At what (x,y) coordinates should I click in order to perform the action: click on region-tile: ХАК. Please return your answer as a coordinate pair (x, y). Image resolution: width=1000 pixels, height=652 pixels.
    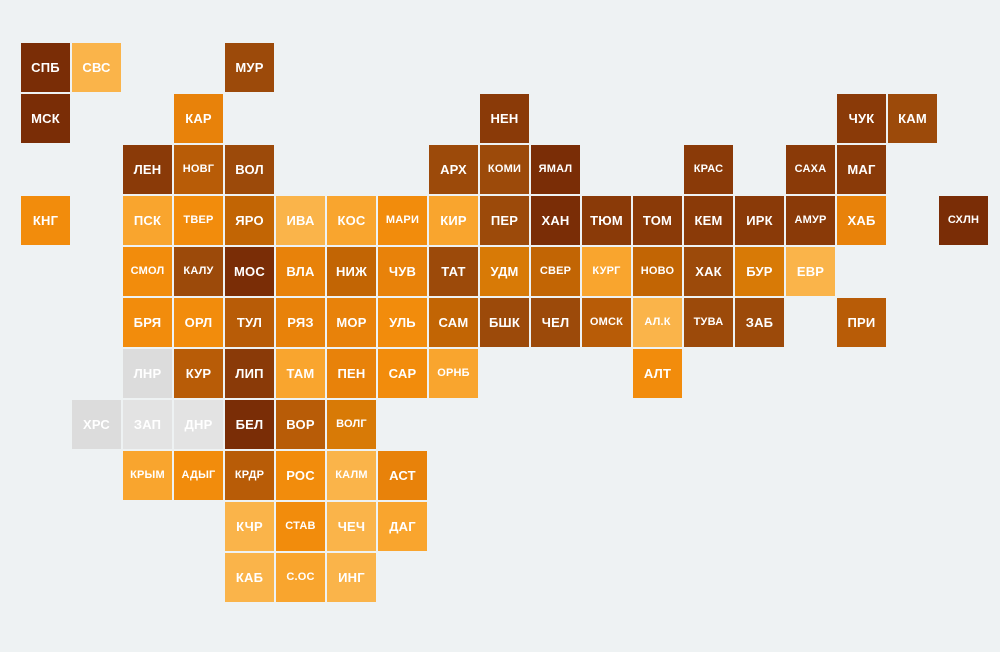
    Looking at the image, I should click on (708, 271).